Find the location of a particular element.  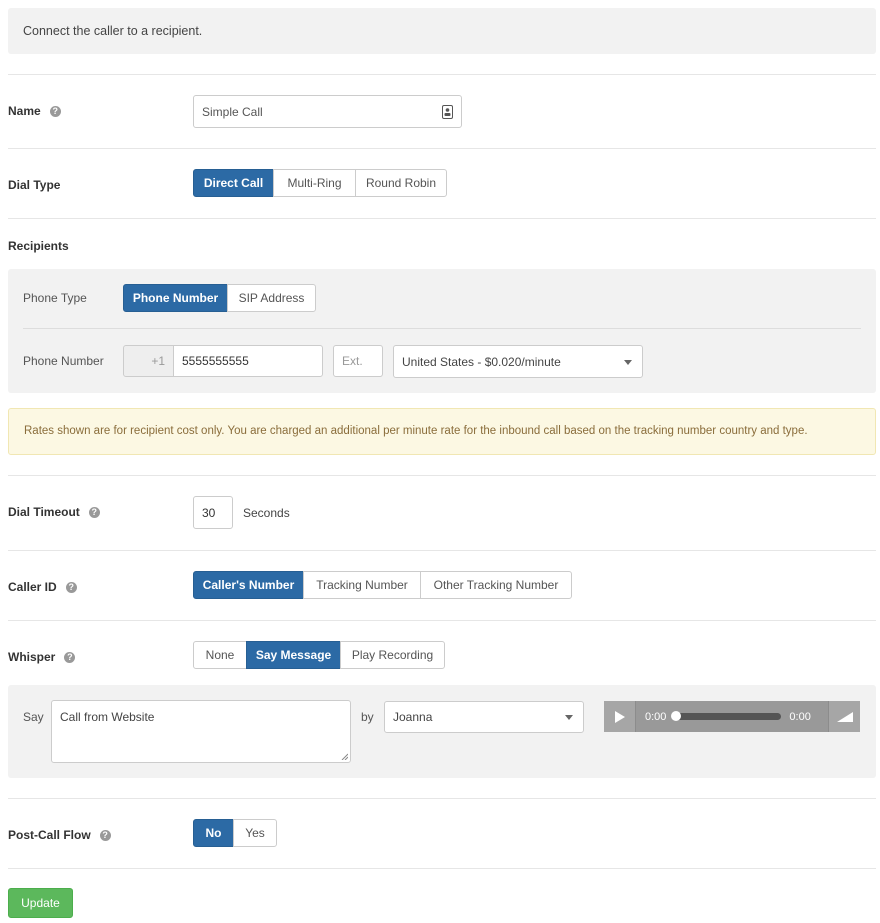

post-call-flow-label-row: Post-Call Flow? is located at coordinates (59, 835).